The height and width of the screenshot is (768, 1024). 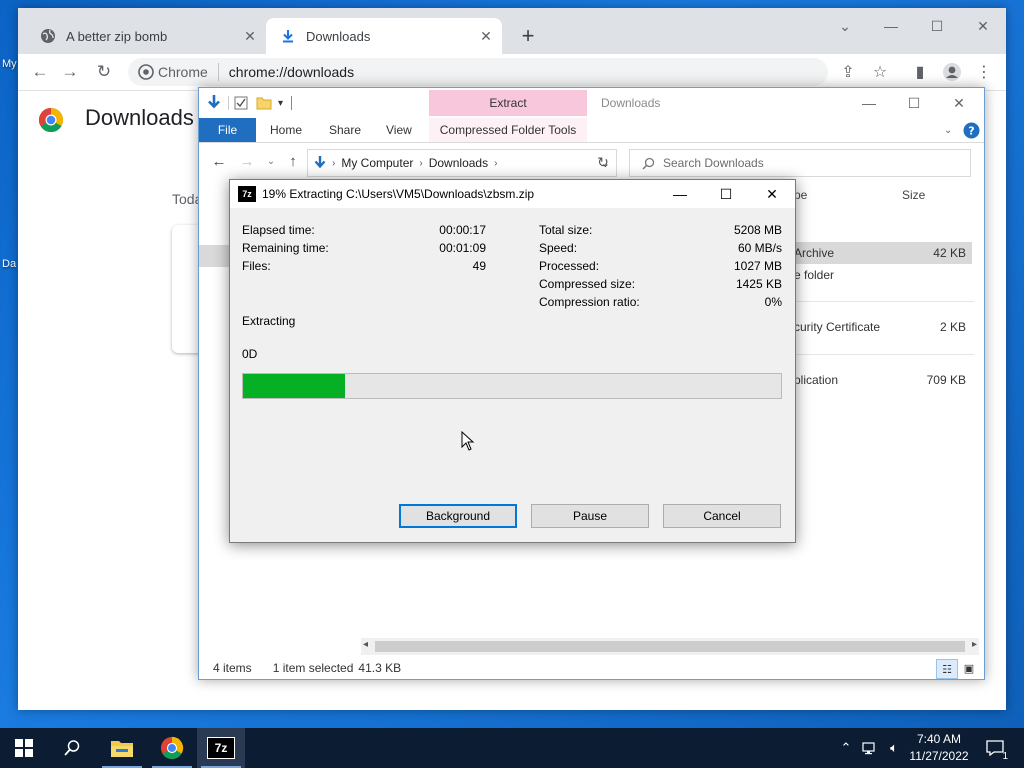 What do you see at coordinates (345, 130) in the screenshot?
I see `ribbon-tab-share: Share` at bounding box center [345, 130].